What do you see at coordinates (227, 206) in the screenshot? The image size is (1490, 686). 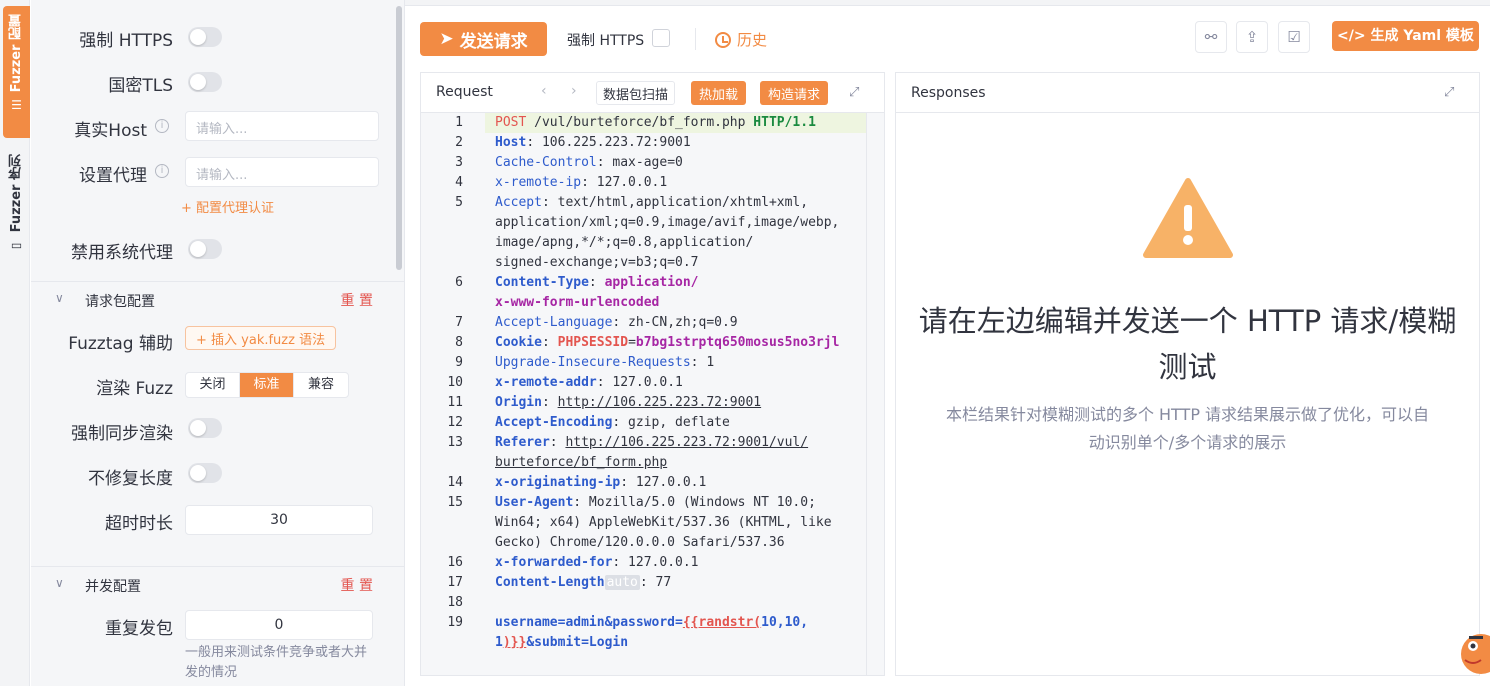 I see `proxy-auth-link: + 配置代理认证` at bounding box center [227, 206].